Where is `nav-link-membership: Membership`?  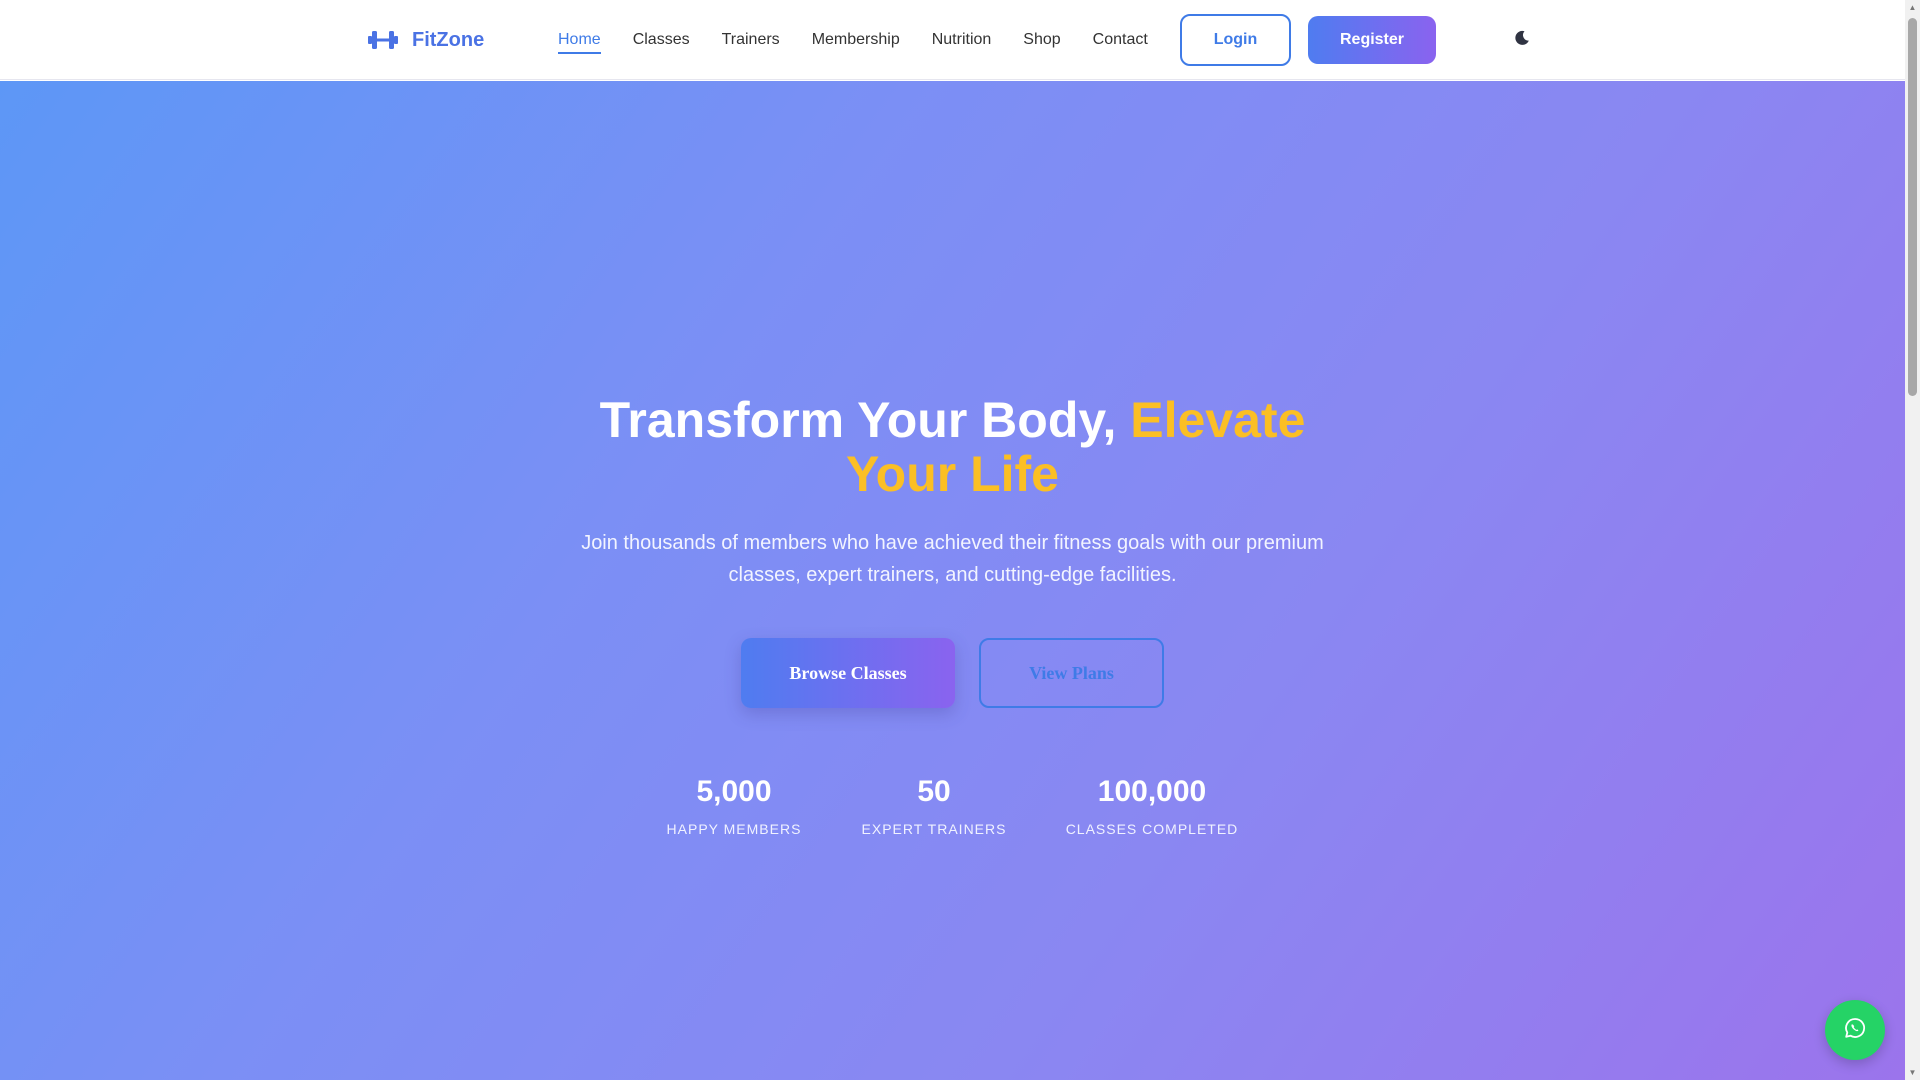 nav-link-membership: Membership is located at coordinates (856, 40).